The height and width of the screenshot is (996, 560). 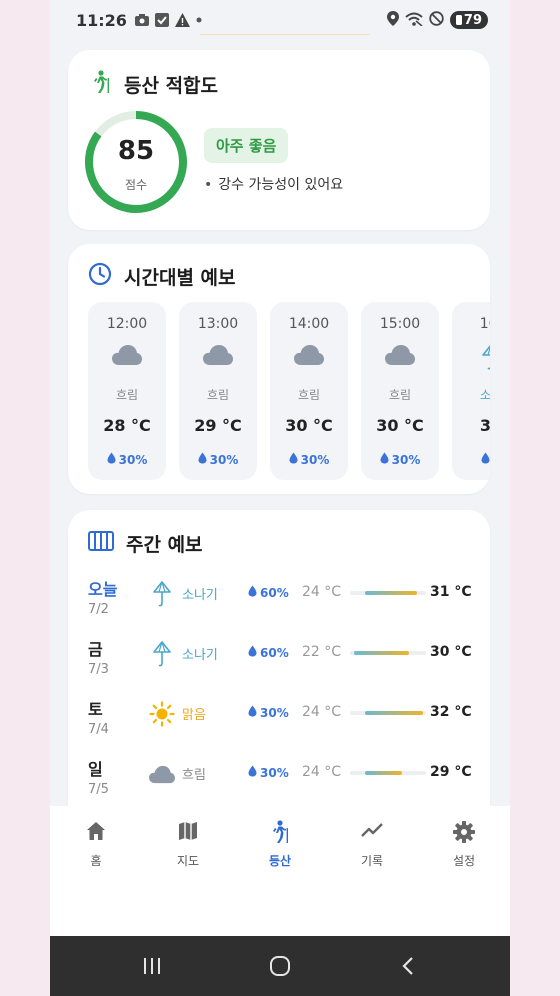 What do you see at coordinates (414, 20) in the screenshot?
I see `wifi-icon` at bounding box center [414, 20].